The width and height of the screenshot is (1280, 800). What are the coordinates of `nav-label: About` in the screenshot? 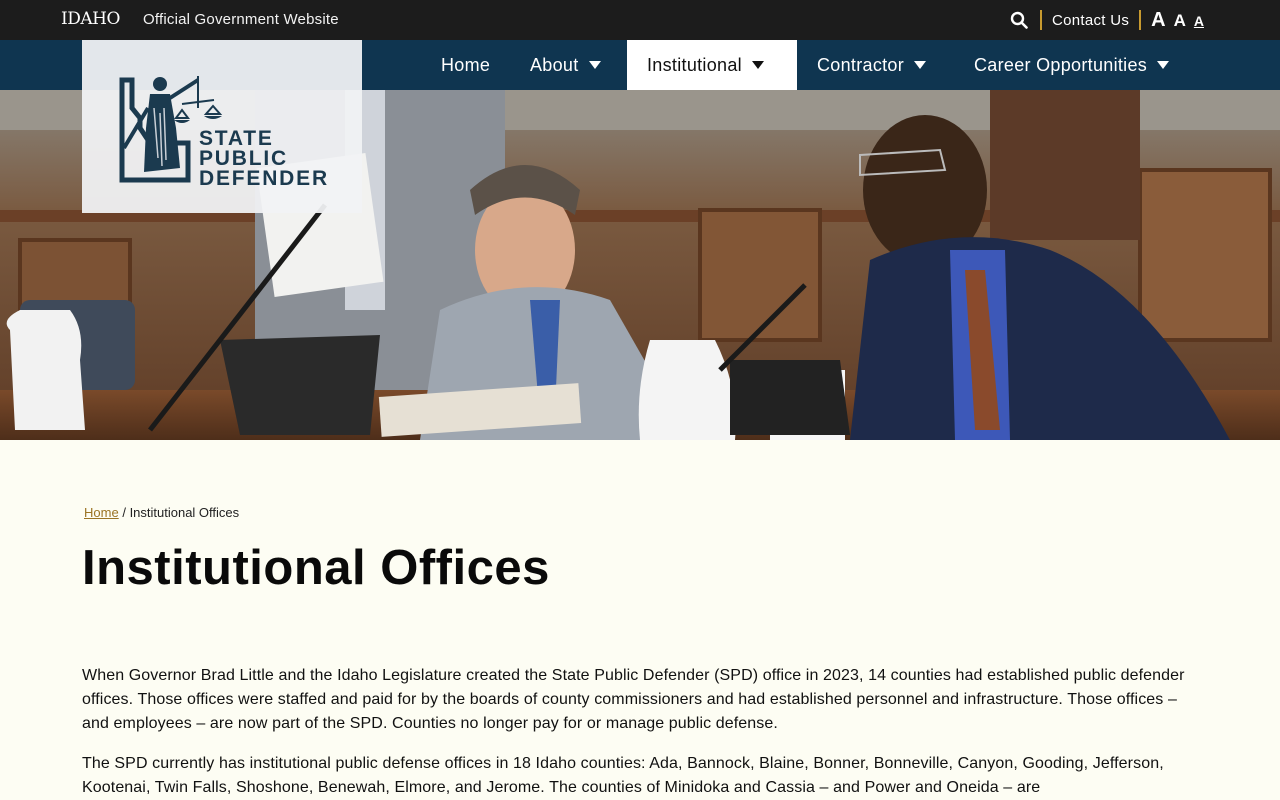 It's located at (554, 64).